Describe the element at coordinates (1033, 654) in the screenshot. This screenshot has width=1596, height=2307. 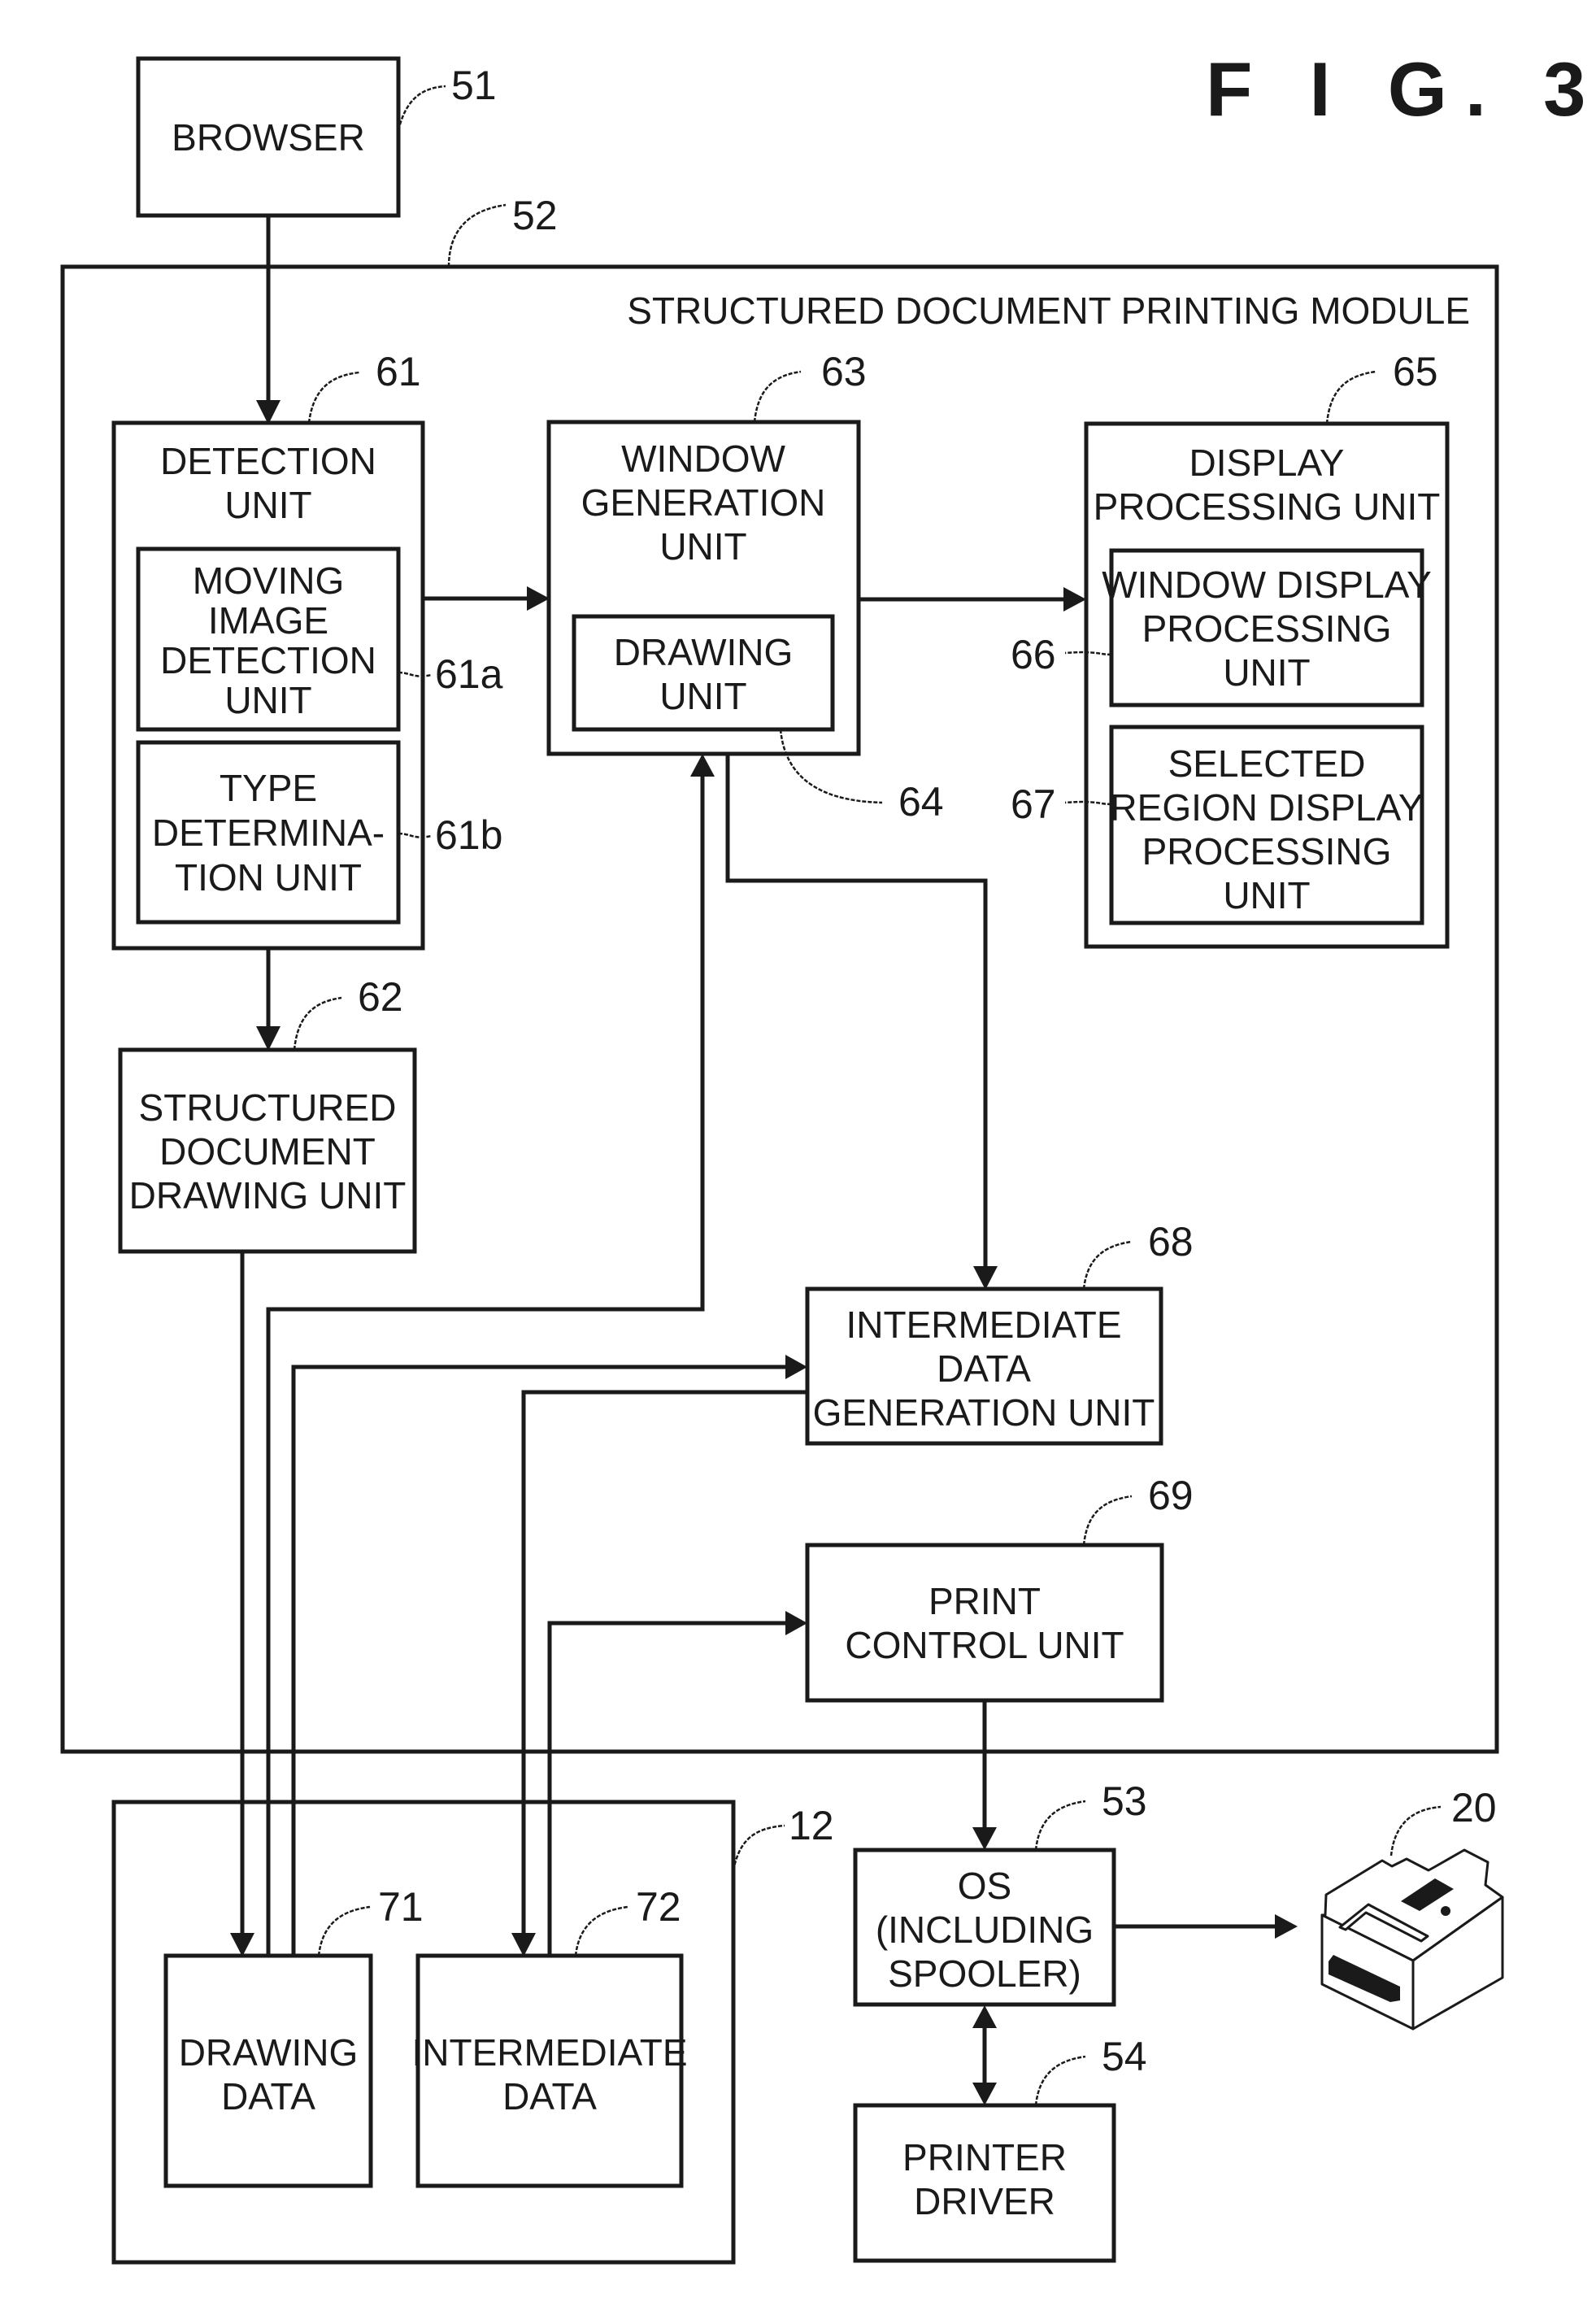
I see `ref-66: 66` at that location.